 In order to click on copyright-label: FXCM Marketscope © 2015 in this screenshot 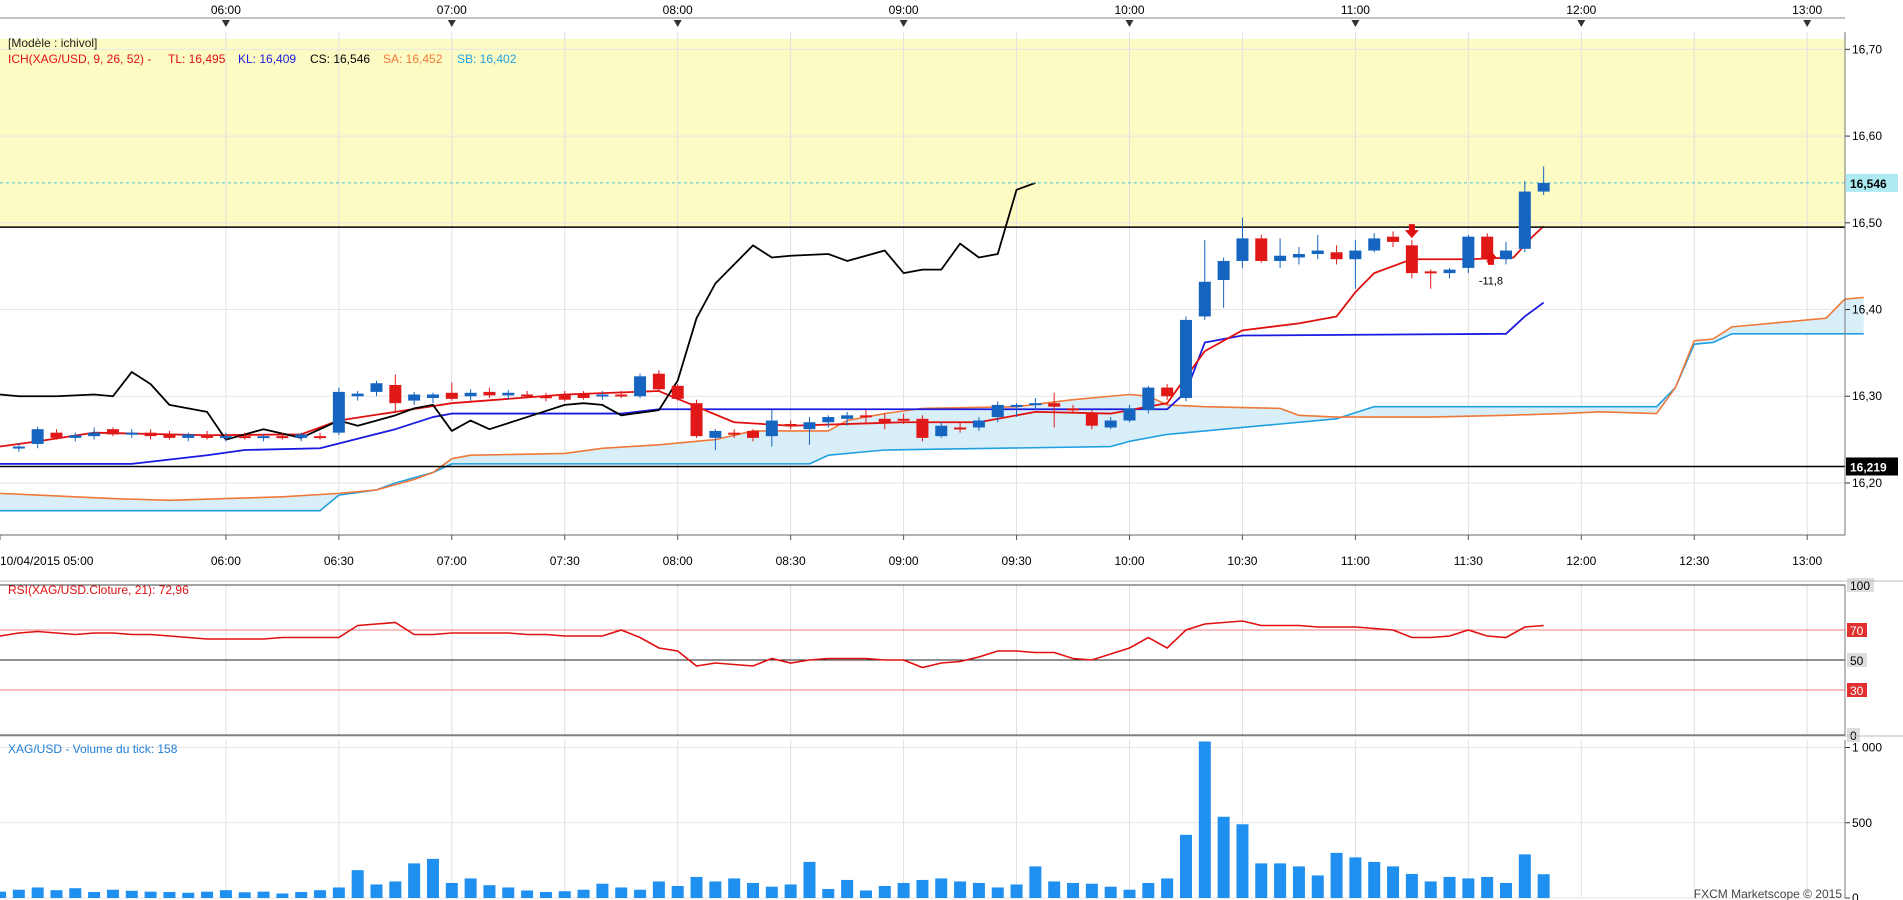, I will do `click(1768, 893)`.